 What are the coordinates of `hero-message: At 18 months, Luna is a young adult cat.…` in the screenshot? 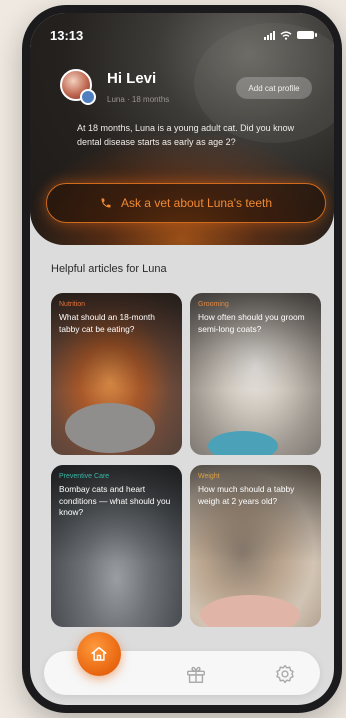 It's located at (186, 135).